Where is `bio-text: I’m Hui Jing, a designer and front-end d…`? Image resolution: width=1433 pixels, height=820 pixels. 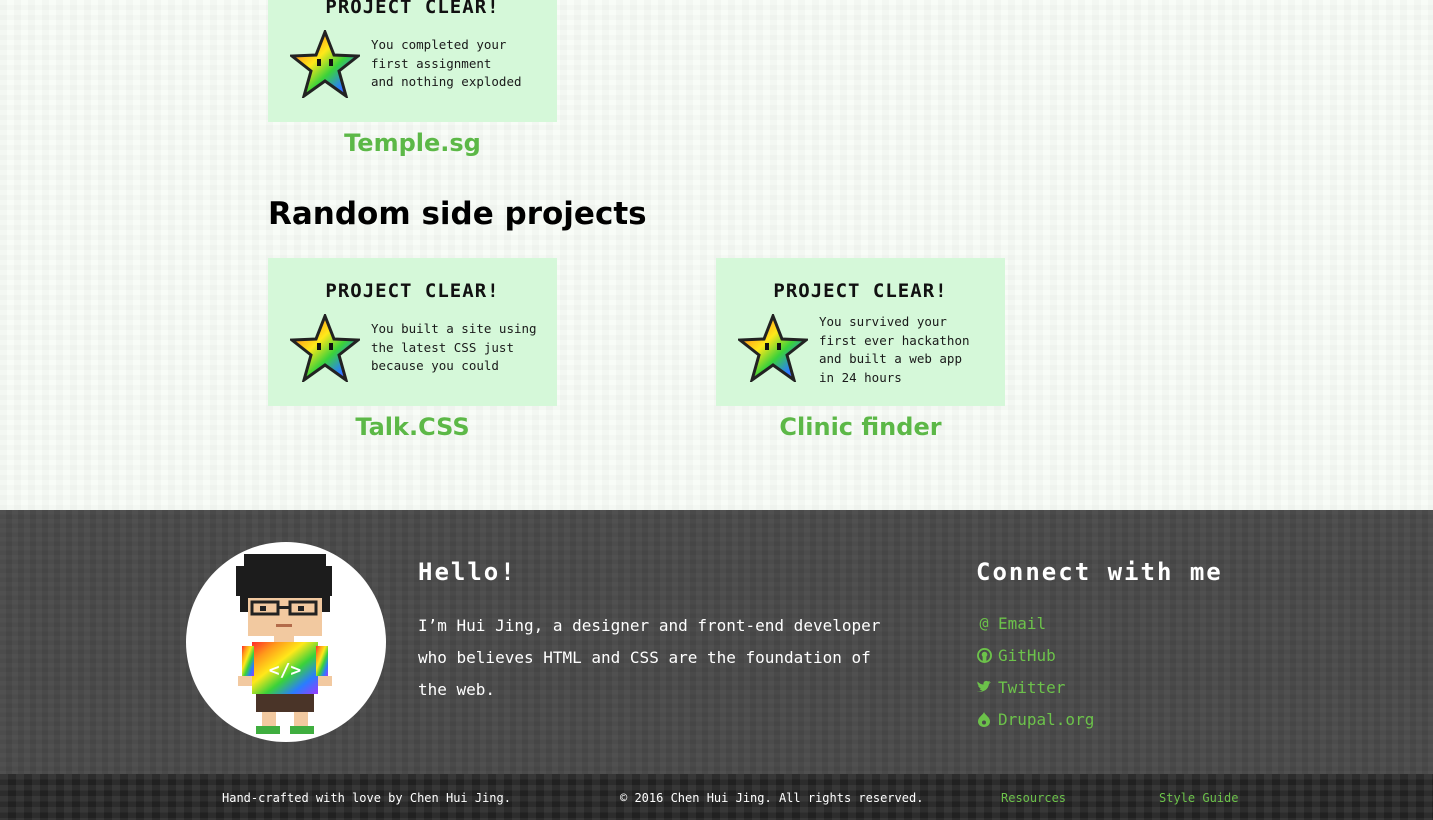 bio-text: I’m Hui Jing, a designer and front-end d… is located at coordinates (649, 657).